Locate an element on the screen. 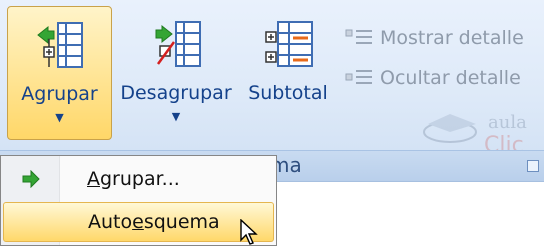 This screenshot has width=544, height=246. mostrar-detalle-button: Mostrar detalle is located at coordinates (434, 38).